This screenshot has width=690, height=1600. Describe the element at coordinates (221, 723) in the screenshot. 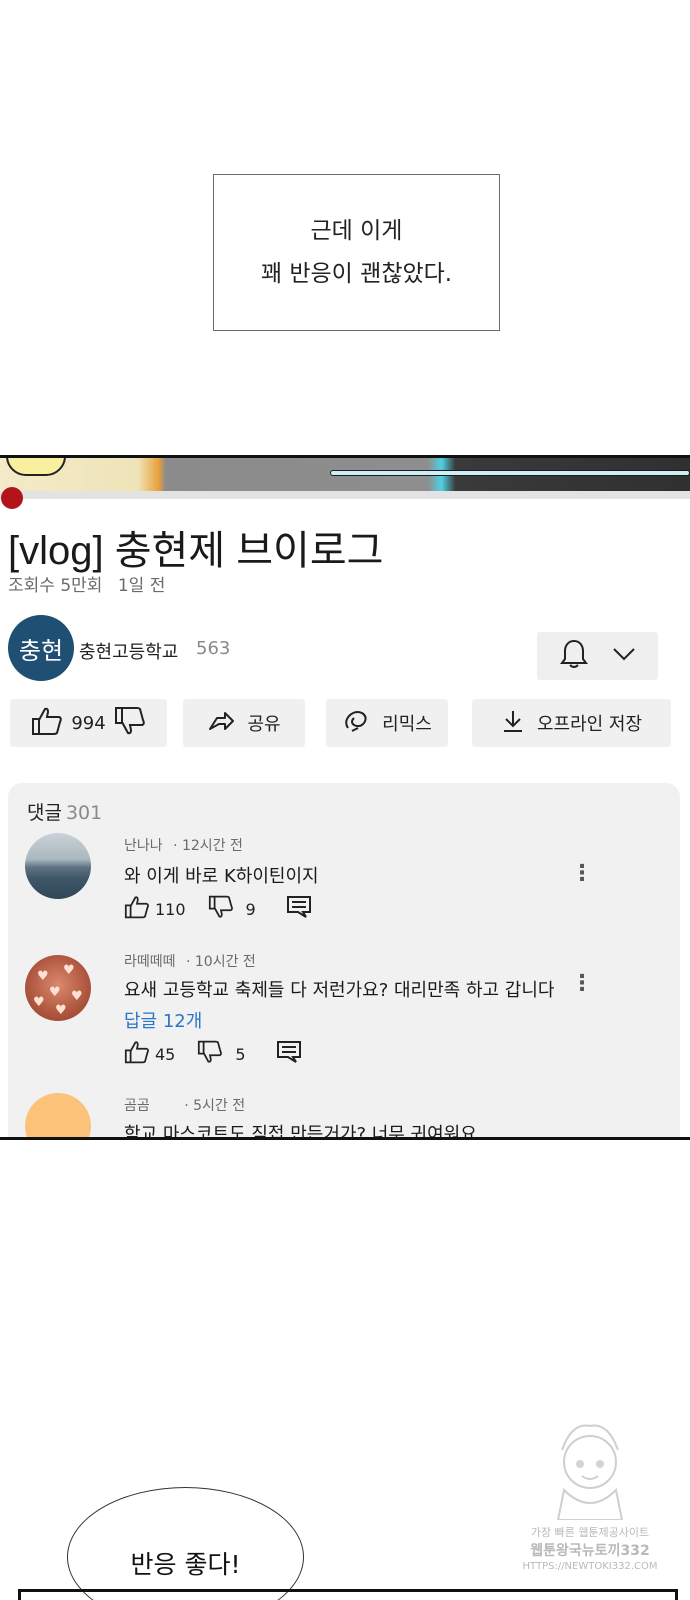

I see `share-icon` at that location.